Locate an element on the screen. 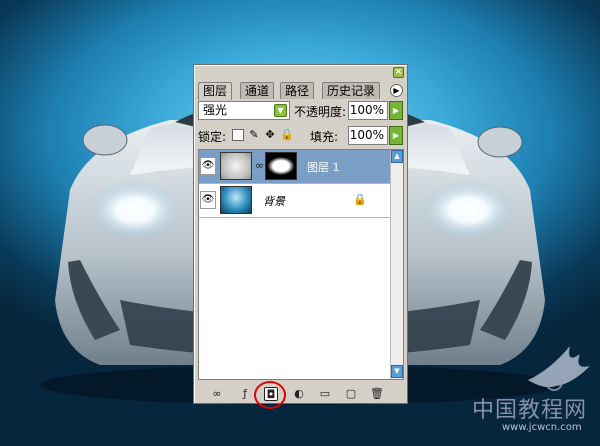 Image resolution: width=600 pixels, height=446 pixels. tab-paths: 路径 is located at coordinates (297, 90).